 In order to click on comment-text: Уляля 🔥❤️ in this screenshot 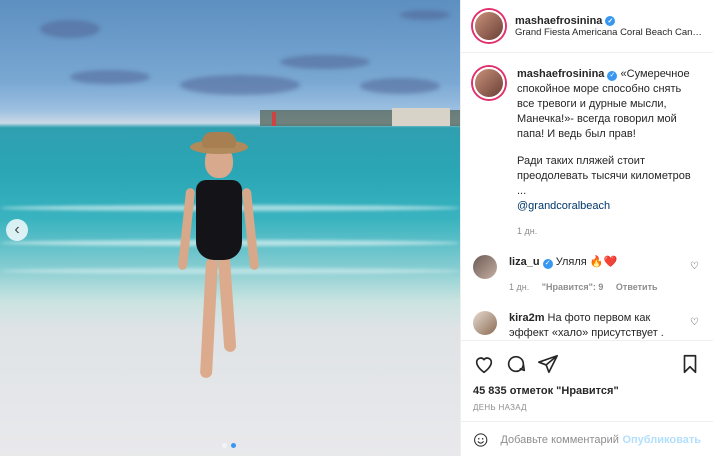, I will do `click(586, 262)`.